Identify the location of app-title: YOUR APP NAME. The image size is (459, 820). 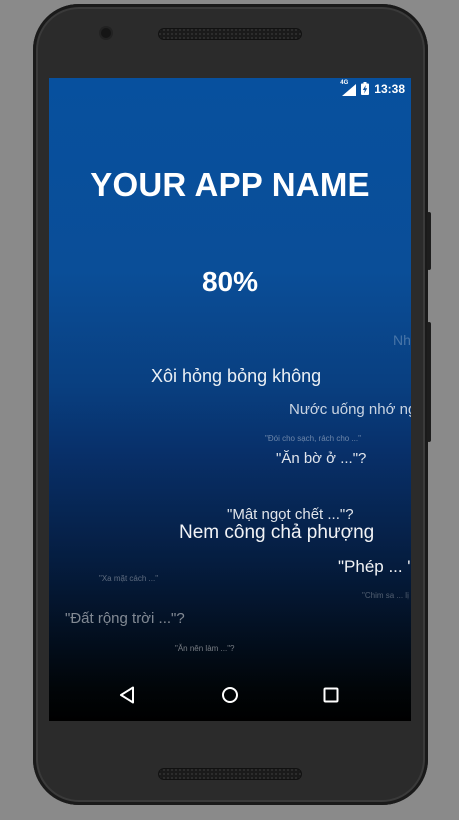
(230, 184).